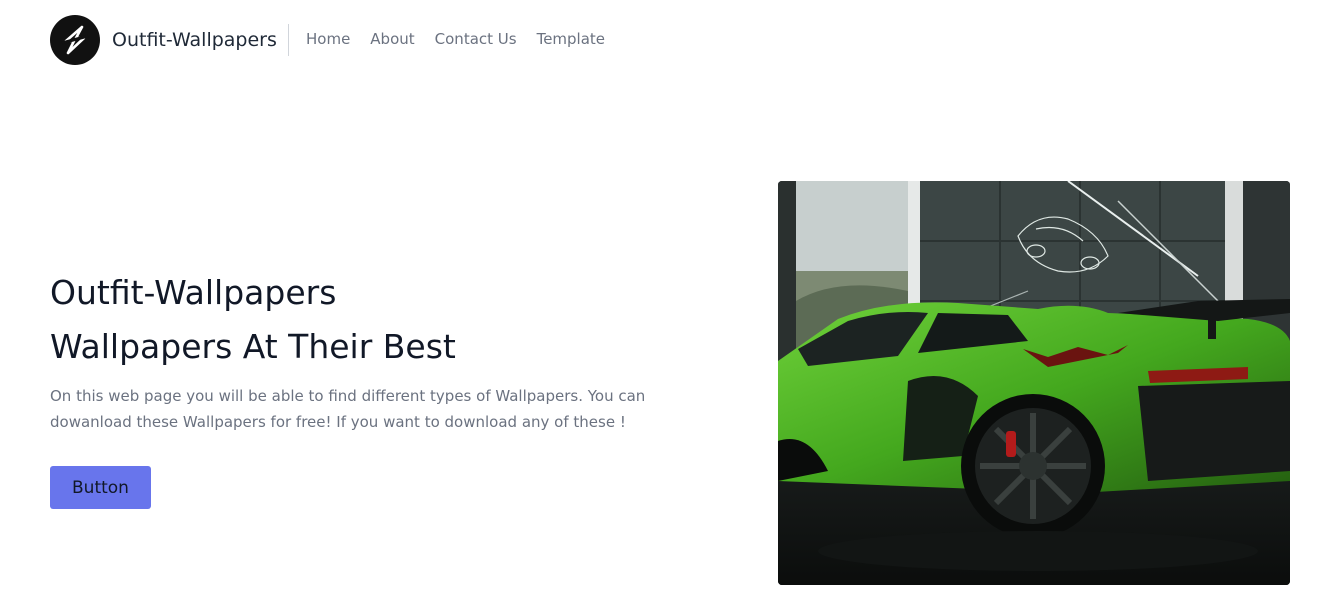  Describe the element at coordinates (75, 40) in the screenshot. I see `lightning-bolt-icon` at that location.